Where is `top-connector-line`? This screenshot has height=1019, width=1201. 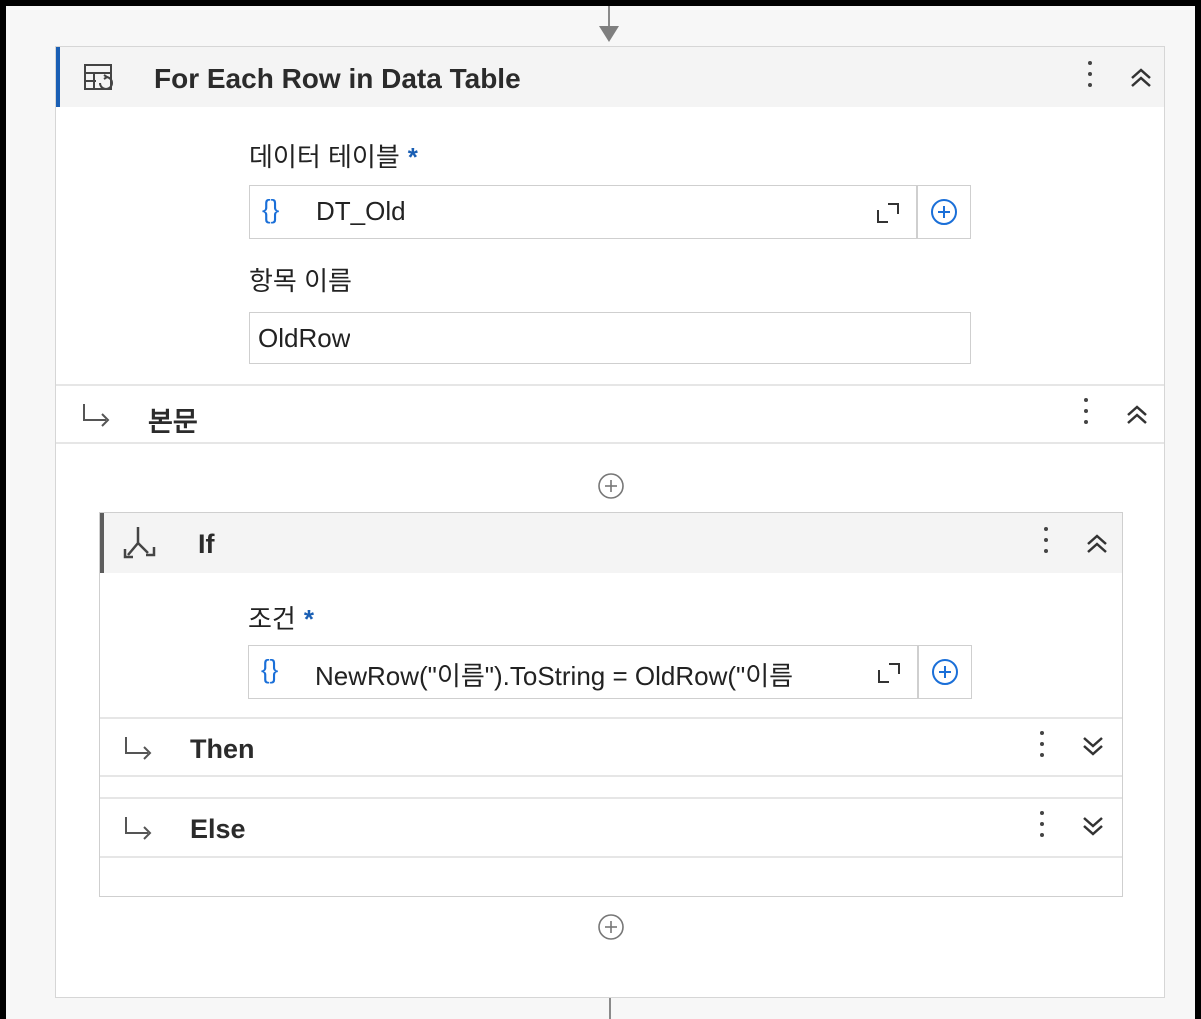 top-connector-line is located at coordinates (609, 16).